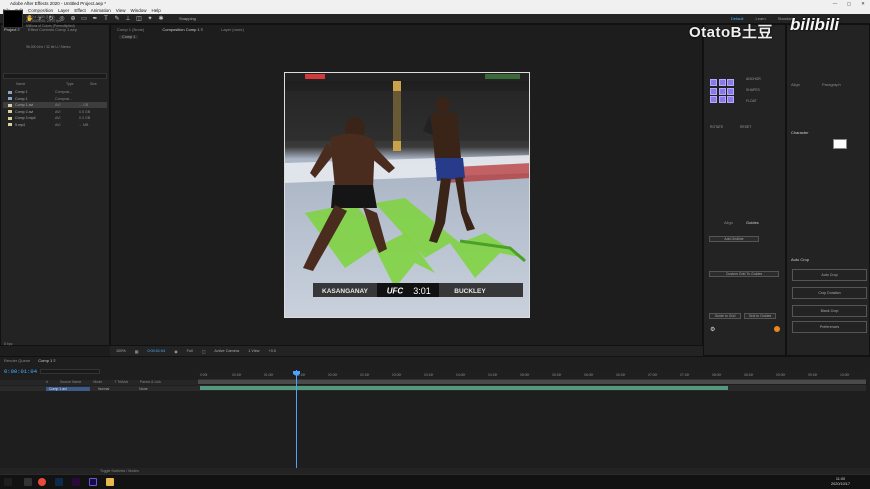  What do you see at coordinates (725, 316) in the screenshot?
I see `guide-to-grid-button: Guide to Grid` at bounding box center [725, 316].